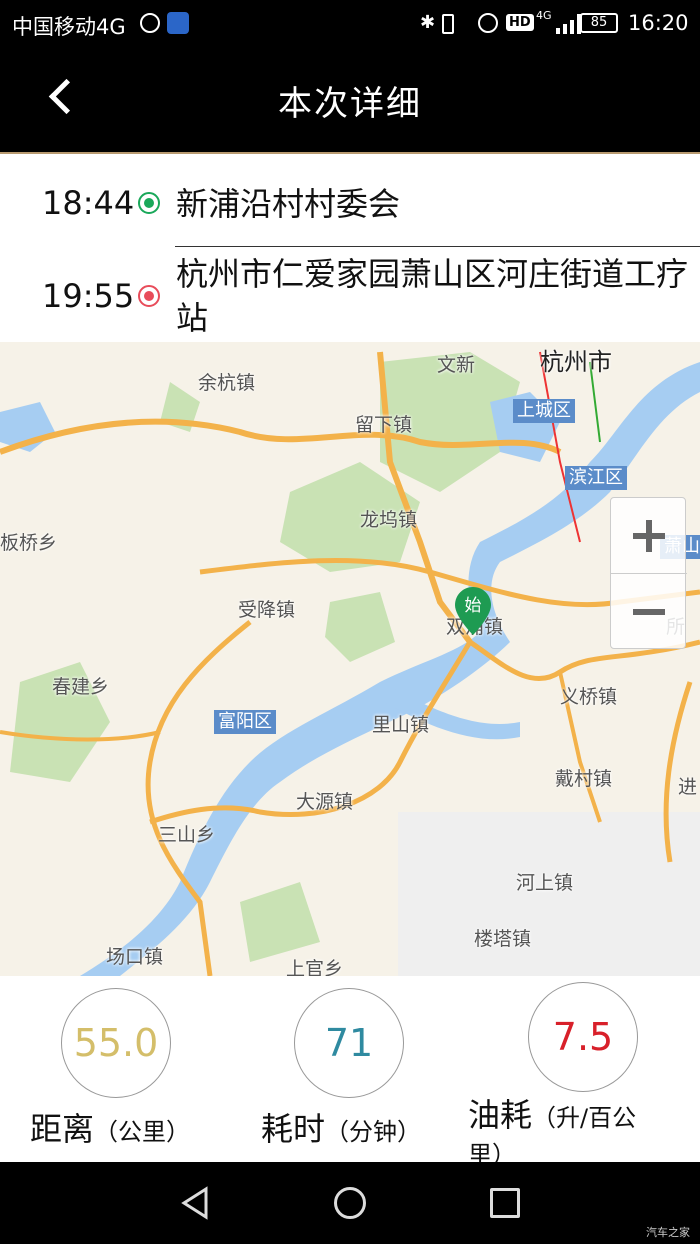  I want to click on zoom-controls, so click(648, 573).